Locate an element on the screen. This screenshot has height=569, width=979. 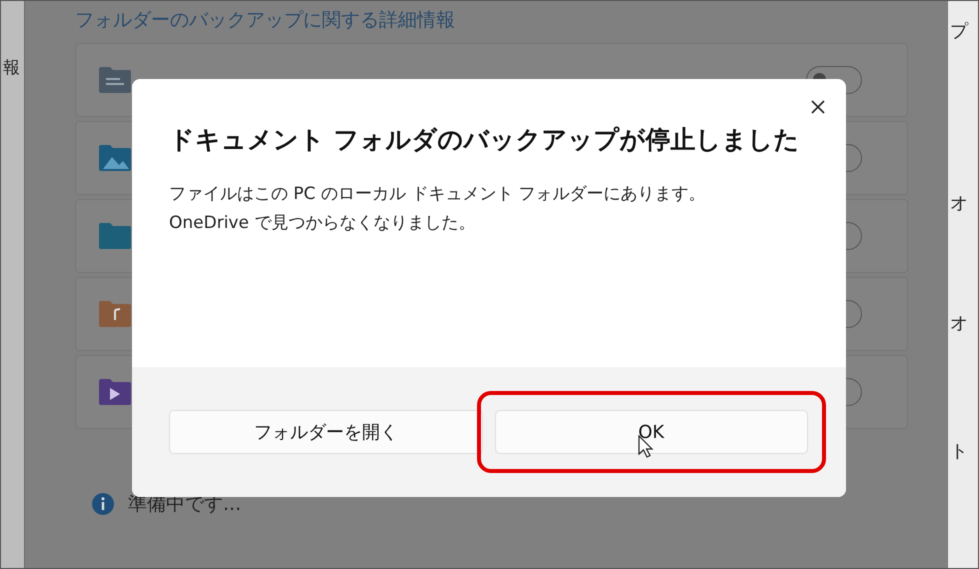
edge-label: 報 is located at coordinates (11, 68).